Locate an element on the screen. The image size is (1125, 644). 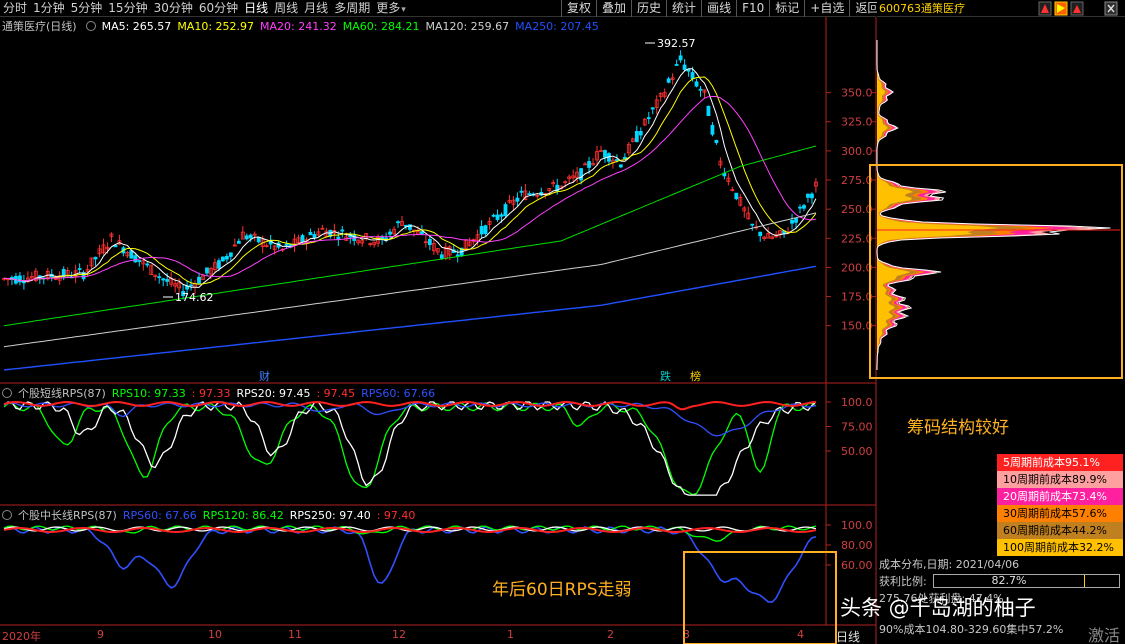
legend-item-0: RPS60: 67.66 is located at coordinates (159, 515).